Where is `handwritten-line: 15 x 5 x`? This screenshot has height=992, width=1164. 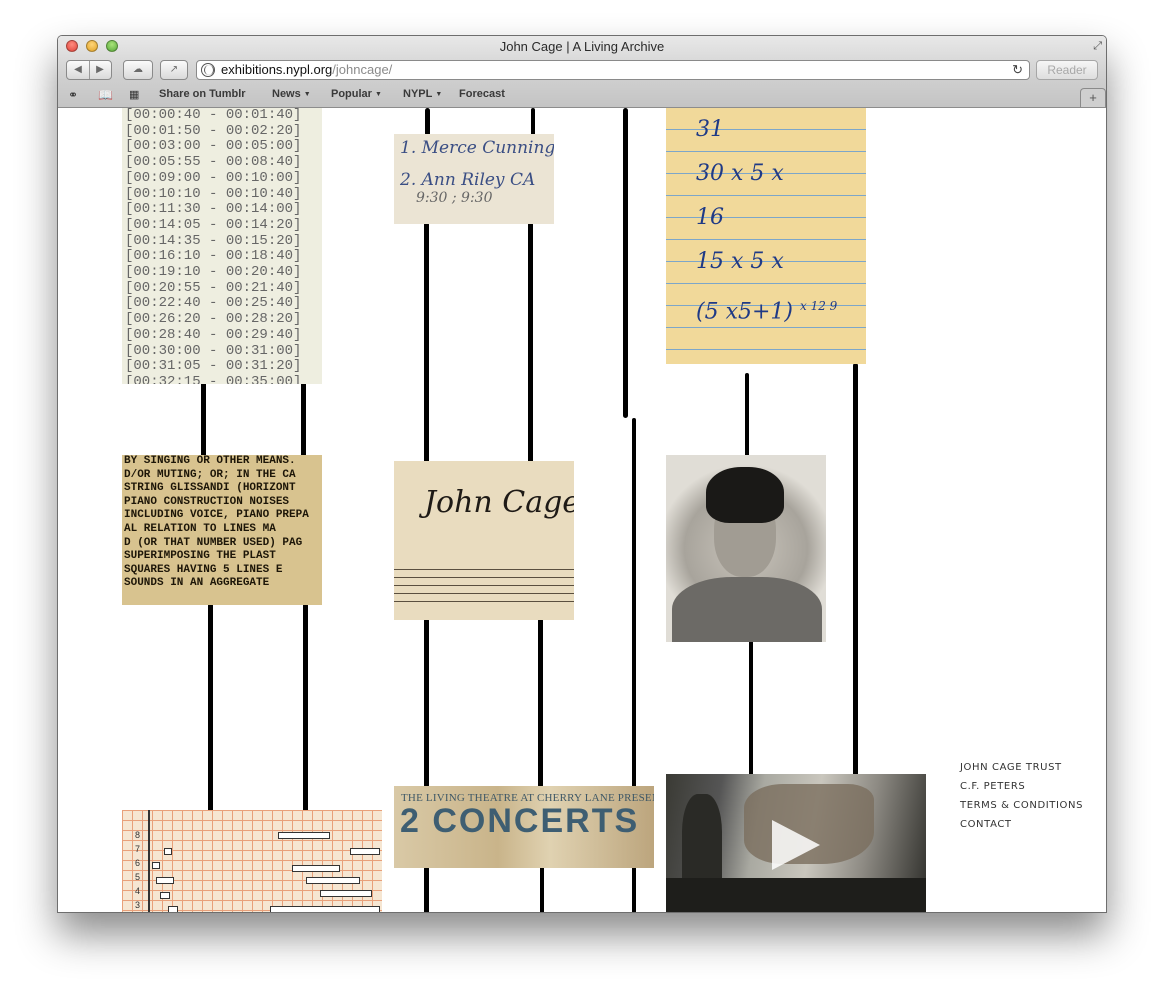
handwritten-line: 15 x 5 x is located at coordinates (740, 261).